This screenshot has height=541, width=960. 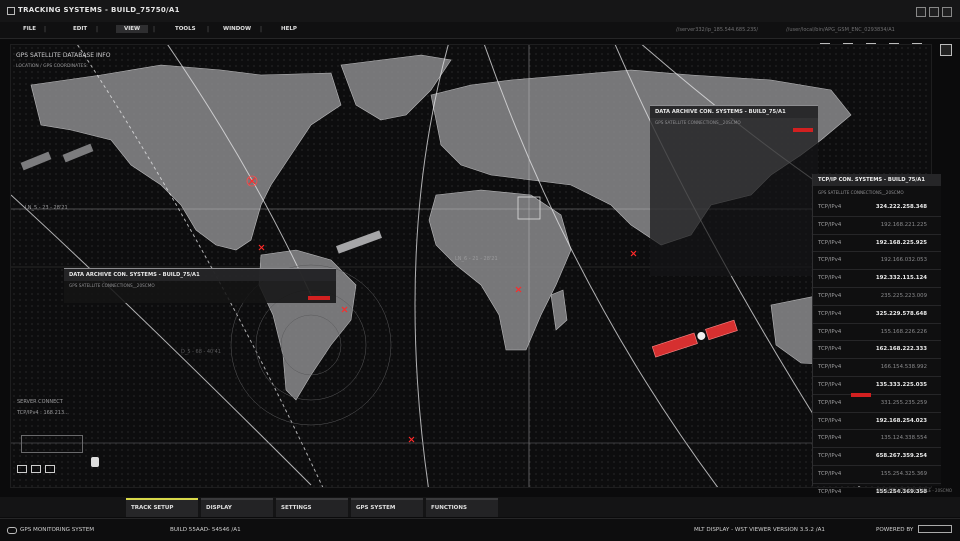 I want to click on tab-gps-system: GPS SYSTEM, so click(x=387, y=507).